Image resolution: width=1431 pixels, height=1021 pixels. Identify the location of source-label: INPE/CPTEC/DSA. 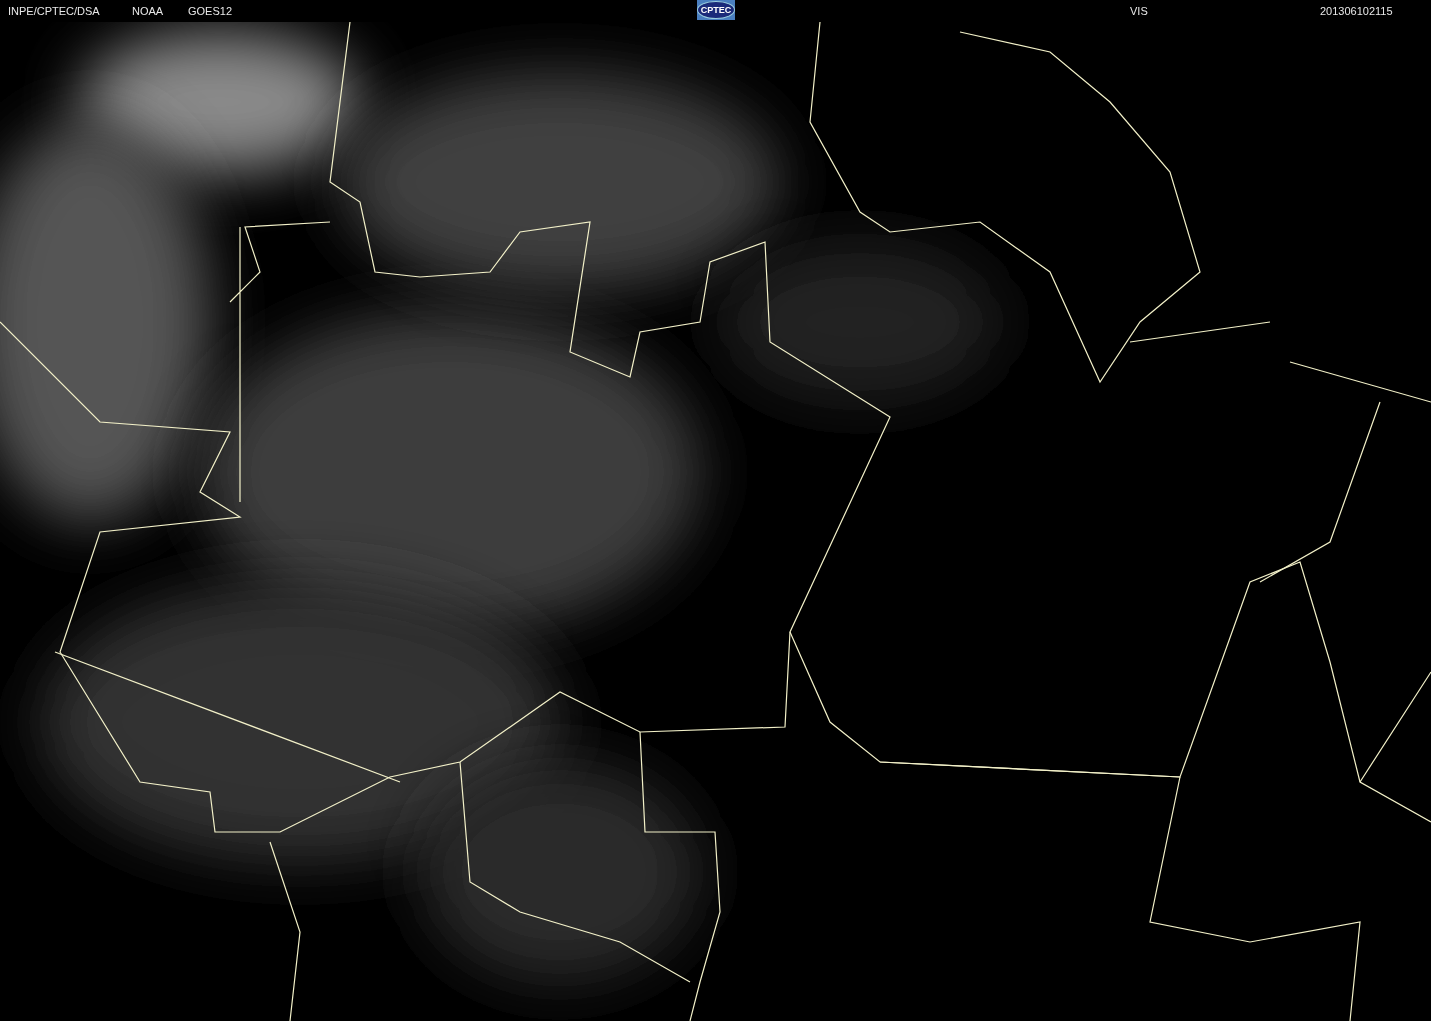
(54, 11).